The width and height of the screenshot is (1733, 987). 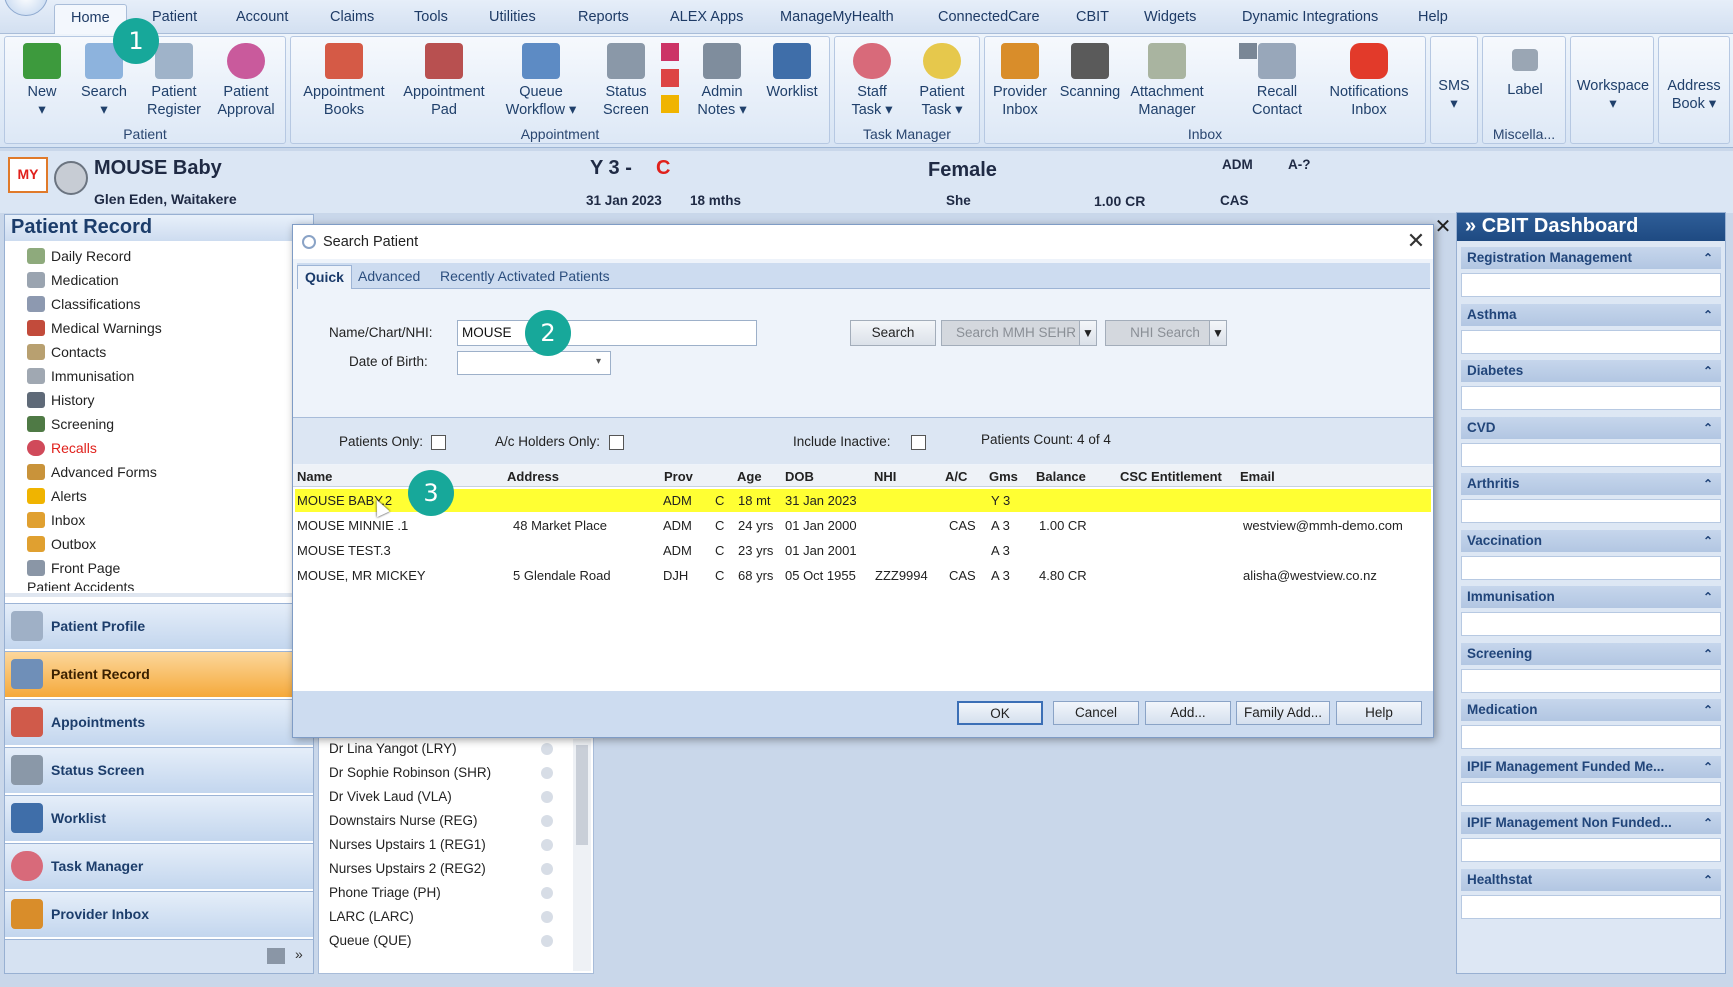 What do you see at coordinates (80, 376) in the screenshot?
I see `tree-item-immunisation: Immunisation` at bounding box center [80, 376].